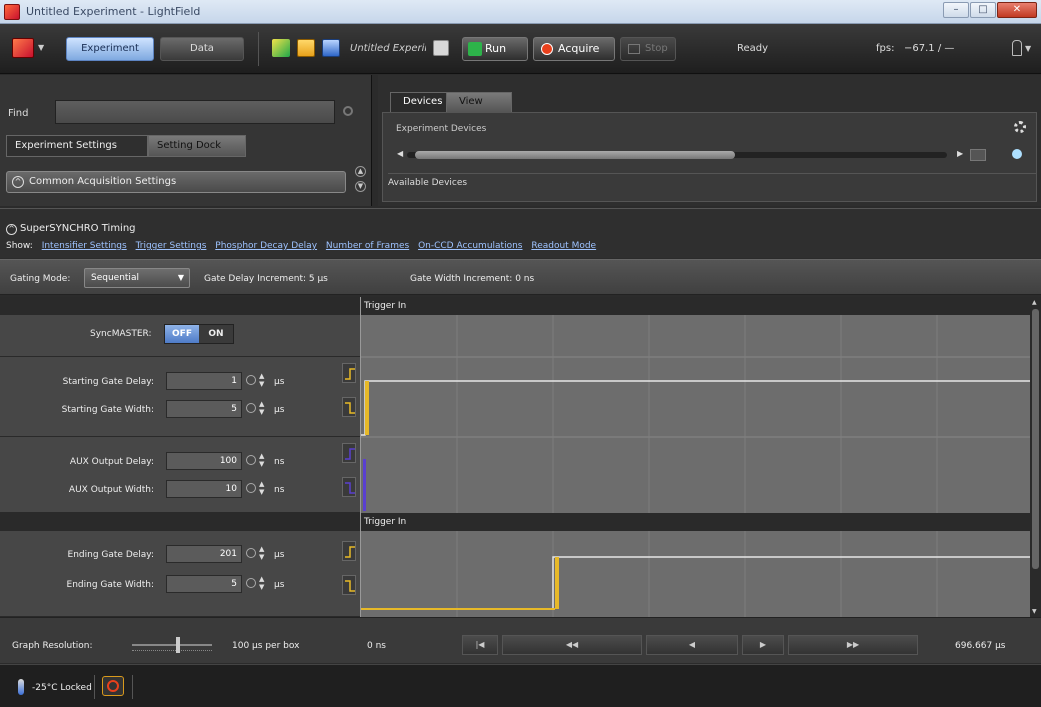 This screenshot has width=1041, height=707. I want to click on tab-experiment-settings: Experiment Settings, so click(77, 146).